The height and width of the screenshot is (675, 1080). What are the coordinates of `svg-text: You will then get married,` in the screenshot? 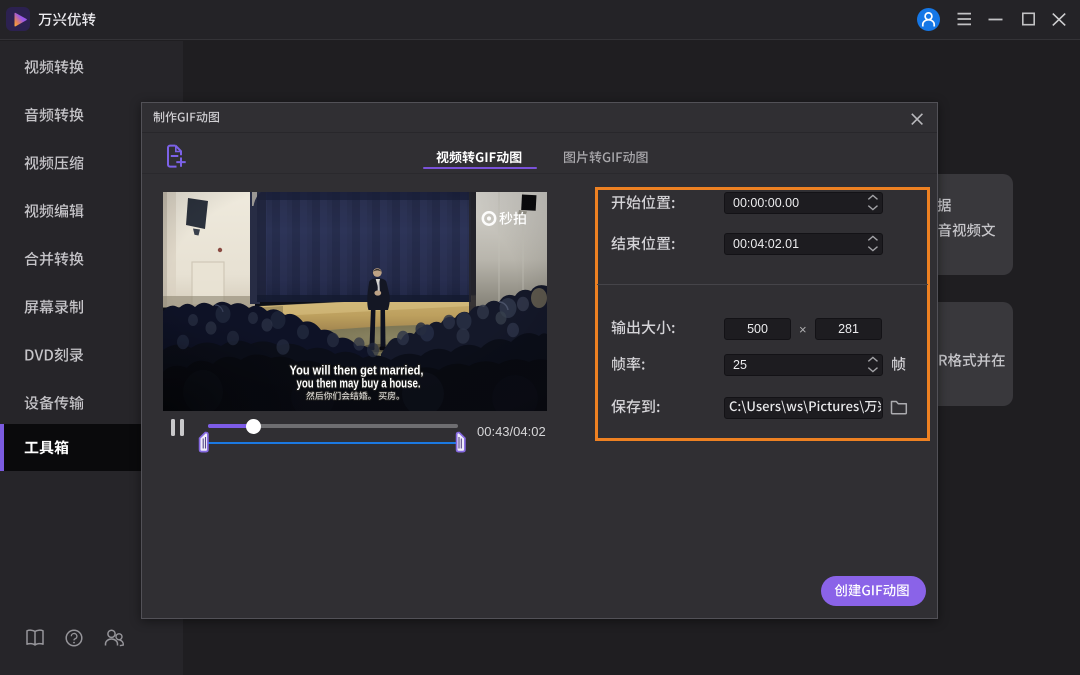 It's located at (357, 371).